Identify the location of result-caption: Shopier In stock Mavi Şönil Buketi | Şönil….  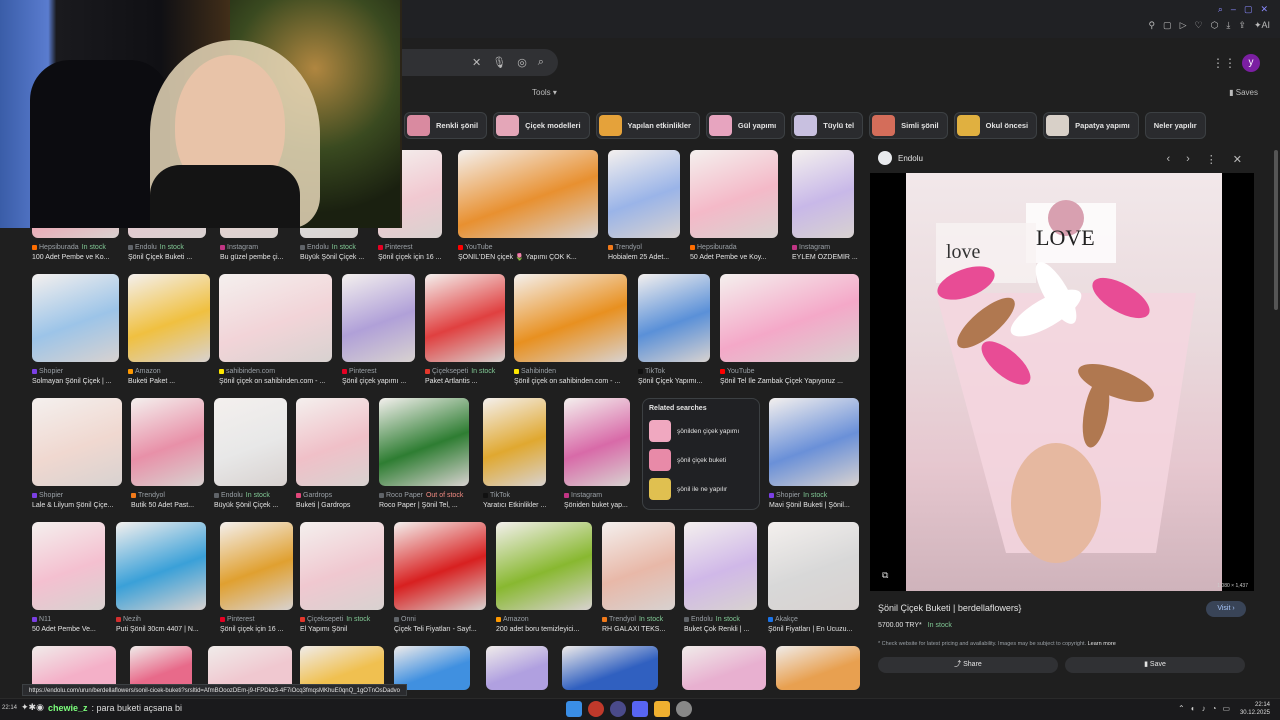
(818, 501).